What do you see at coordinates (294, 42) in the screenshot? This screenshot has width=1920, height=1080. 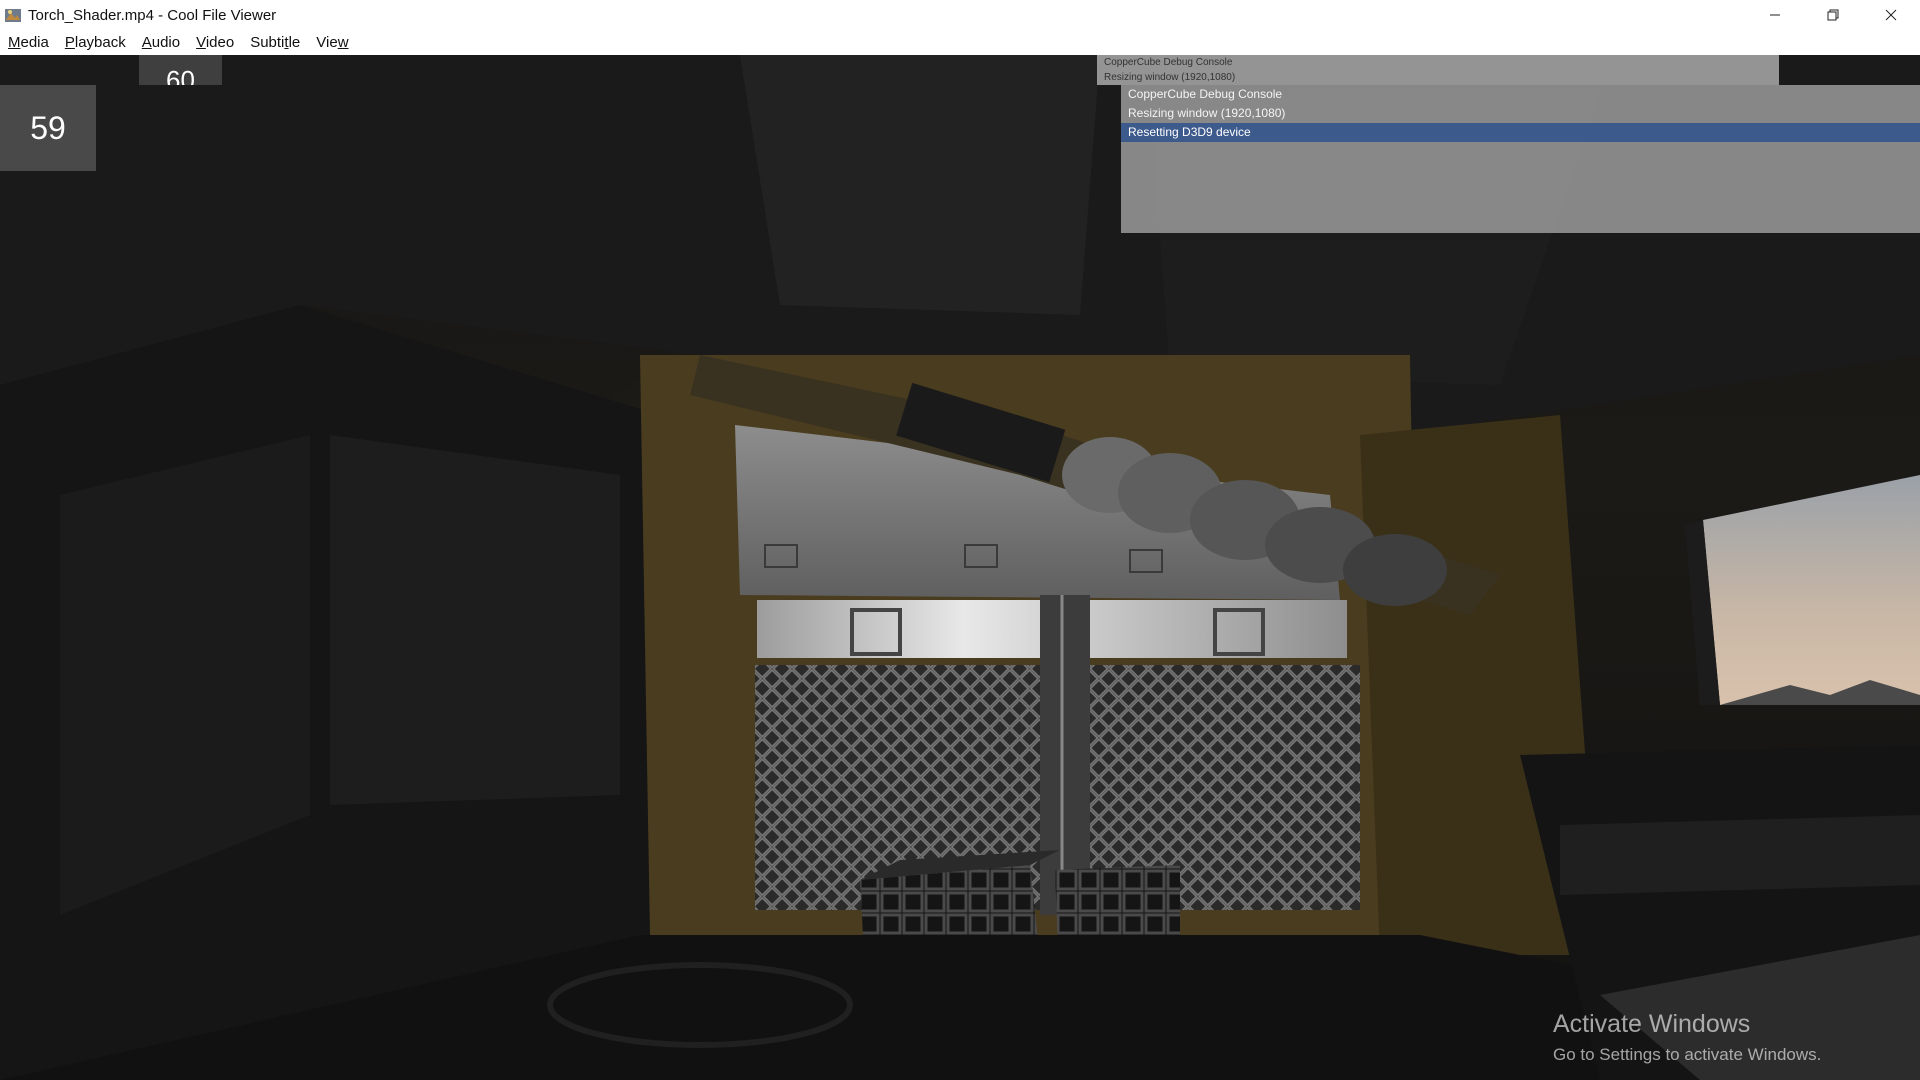 I see `menu-subtitle-label-post: le` at bounding box center [294, 42].